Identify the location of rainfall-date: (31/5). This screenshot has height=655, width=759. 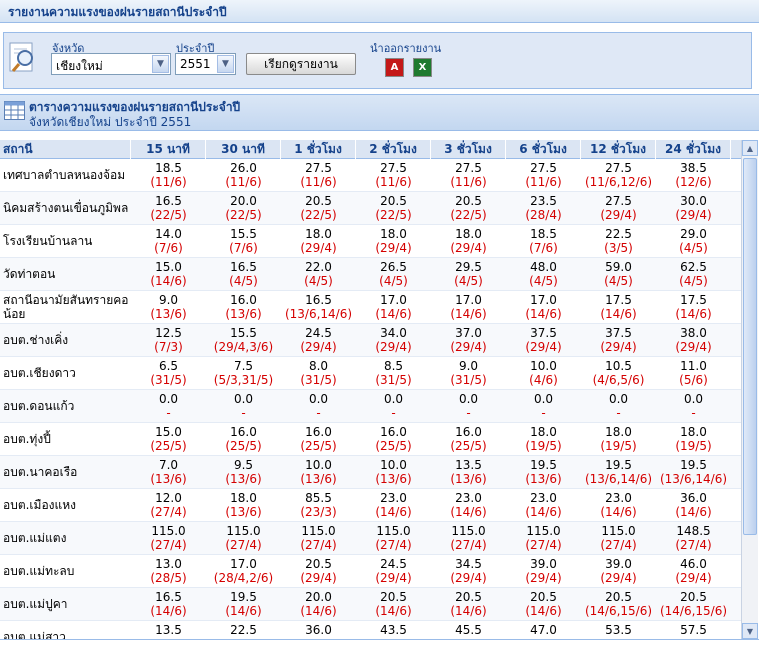
(393, 380).